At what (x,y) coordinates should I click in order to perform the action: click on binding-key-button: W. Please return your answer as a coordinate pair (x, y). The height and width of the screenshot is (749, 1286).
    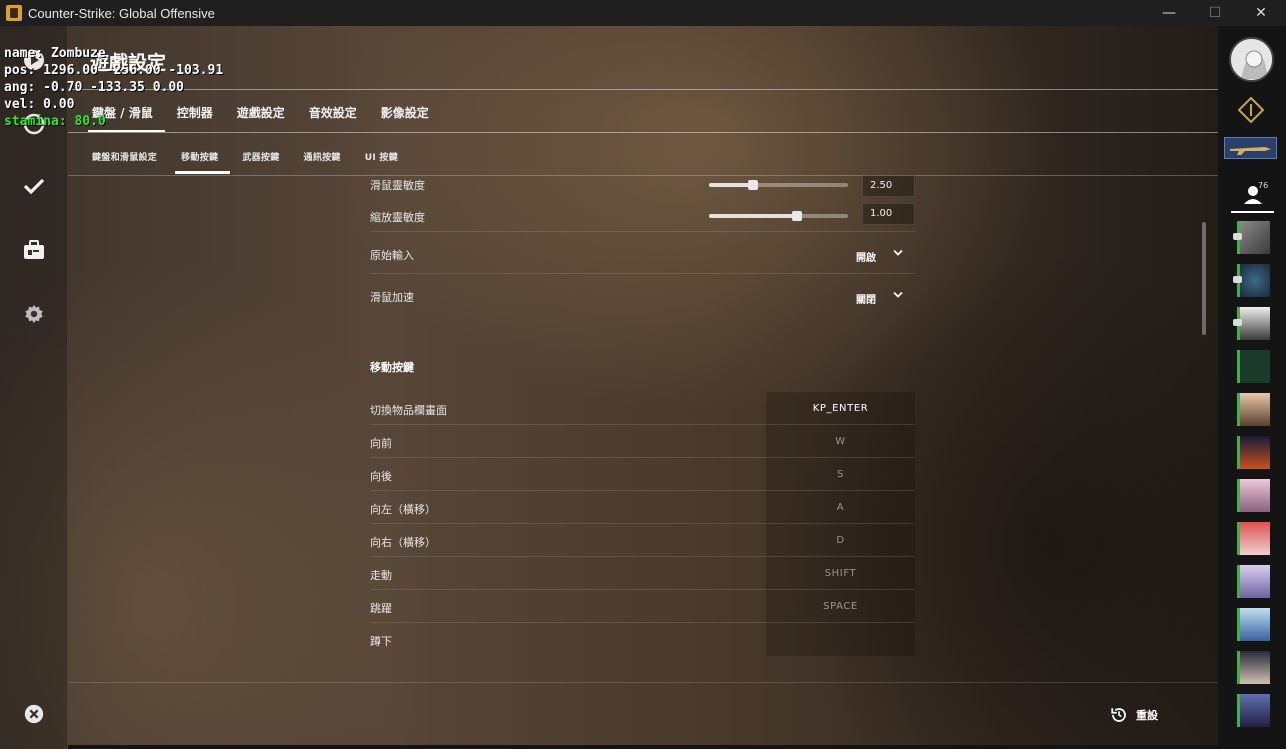
    Looking at the image, I should click on (840, 441).